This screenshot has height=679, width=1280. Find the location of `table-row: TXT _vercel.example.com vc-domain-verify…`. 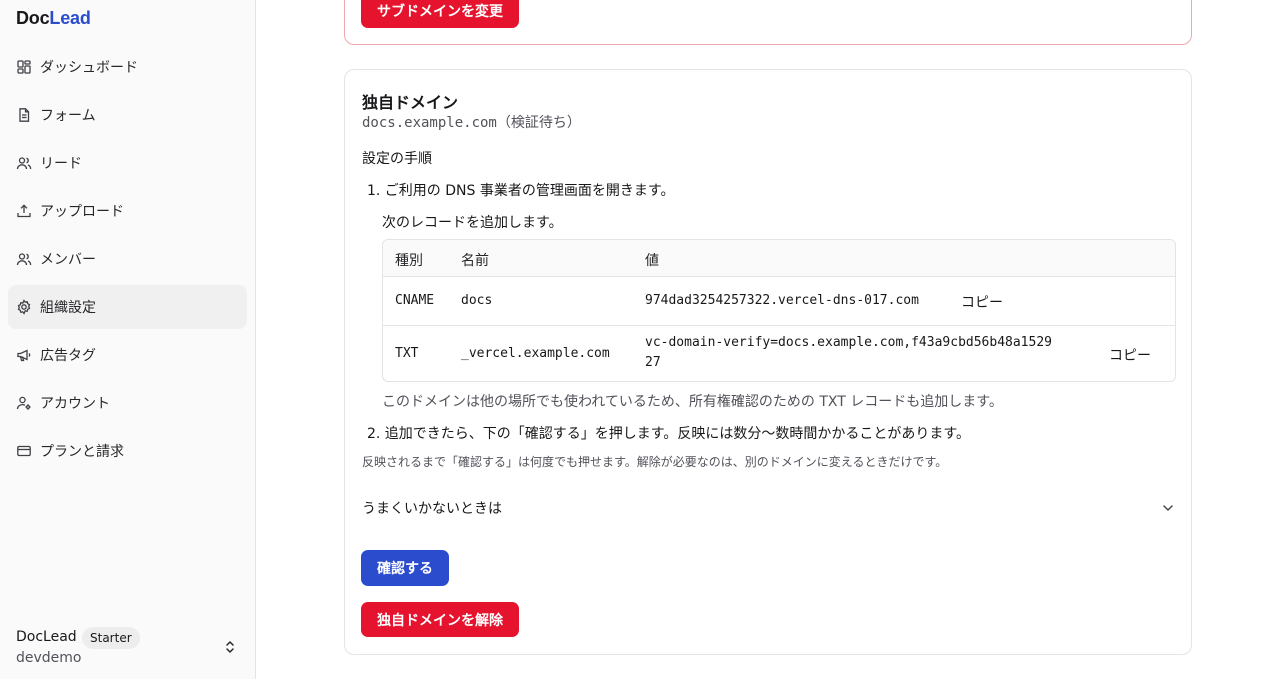

table-row: TXT _vercel.example.com vc-domain-verify… is located at coordinates (779, 353).